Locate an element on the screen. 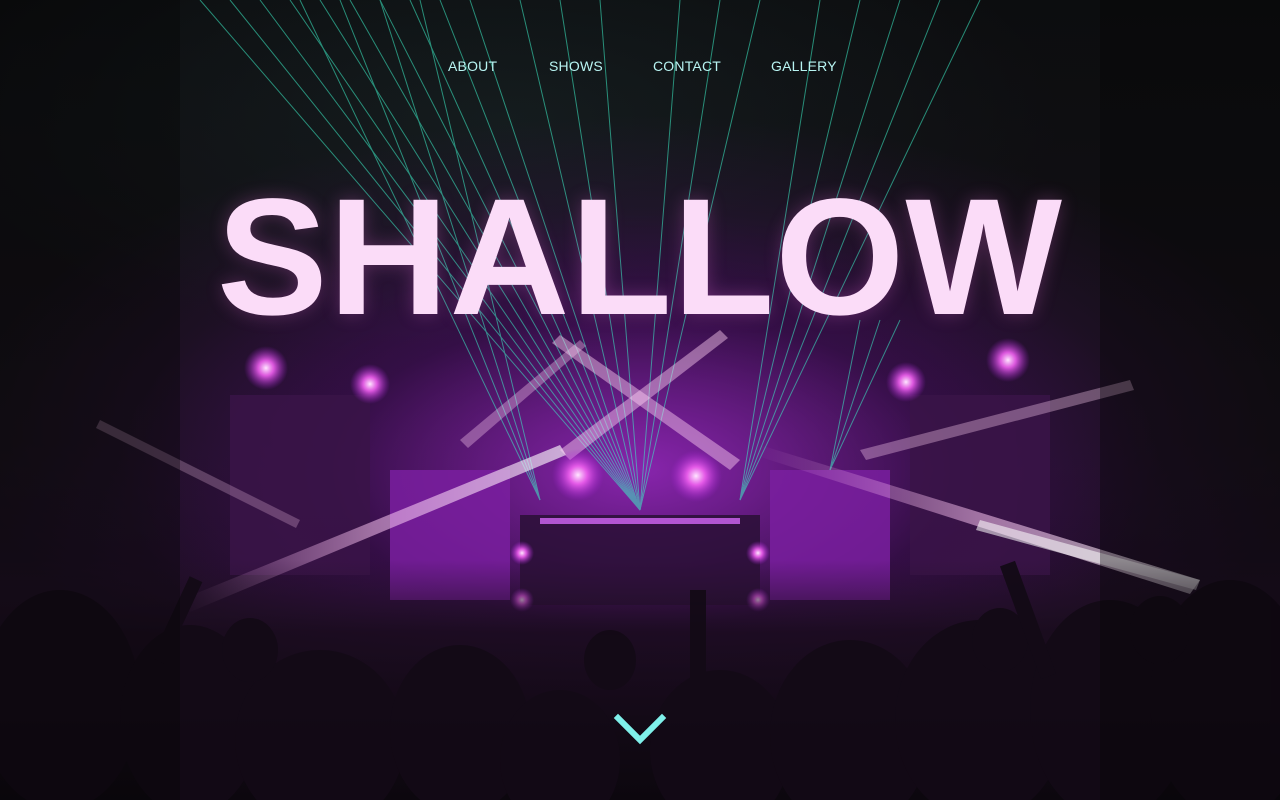 Image resolution: width=1280 pixels, height=800 pixels. nav-link-gallery: GALLERY is located at coordinates (804, 66).